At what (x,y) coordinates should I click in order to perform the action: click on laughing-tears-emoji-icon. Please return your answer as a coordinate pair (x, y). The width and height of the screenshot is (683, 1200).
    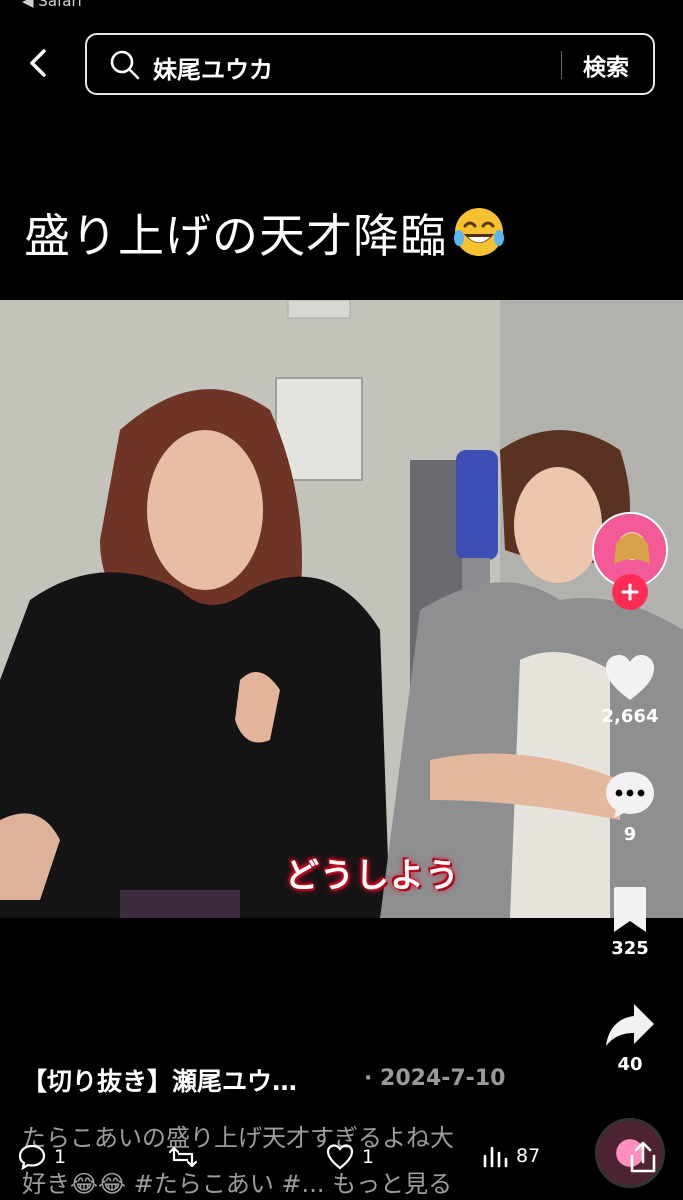
    Looking at the image, I should click on (479, 232).